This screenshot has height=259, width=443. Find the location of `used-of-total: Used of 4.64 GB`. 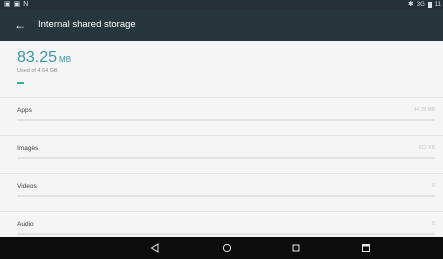

used-of-total: Used of 4.64 GB is located at coordinates (37, 71).